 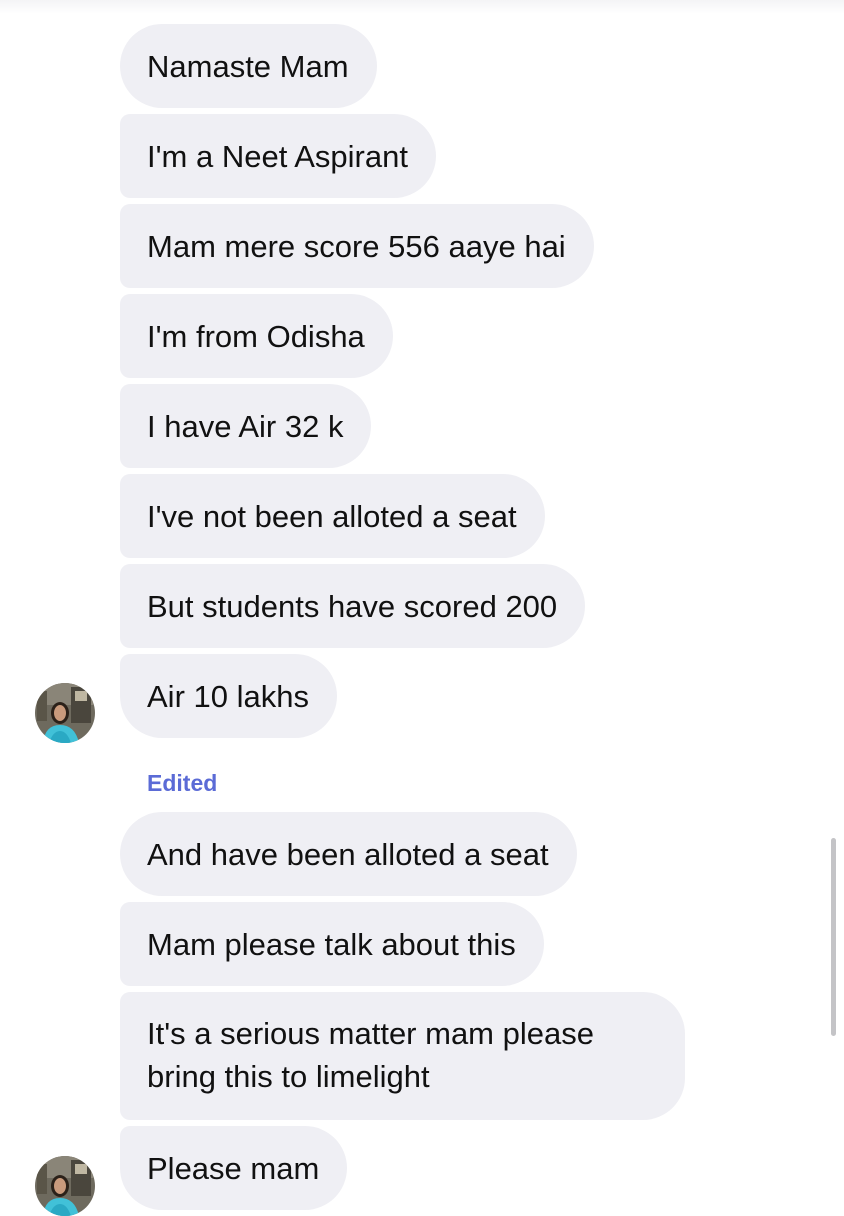 I want to click on scrollbar-thumb, so click(x=833, y=937).